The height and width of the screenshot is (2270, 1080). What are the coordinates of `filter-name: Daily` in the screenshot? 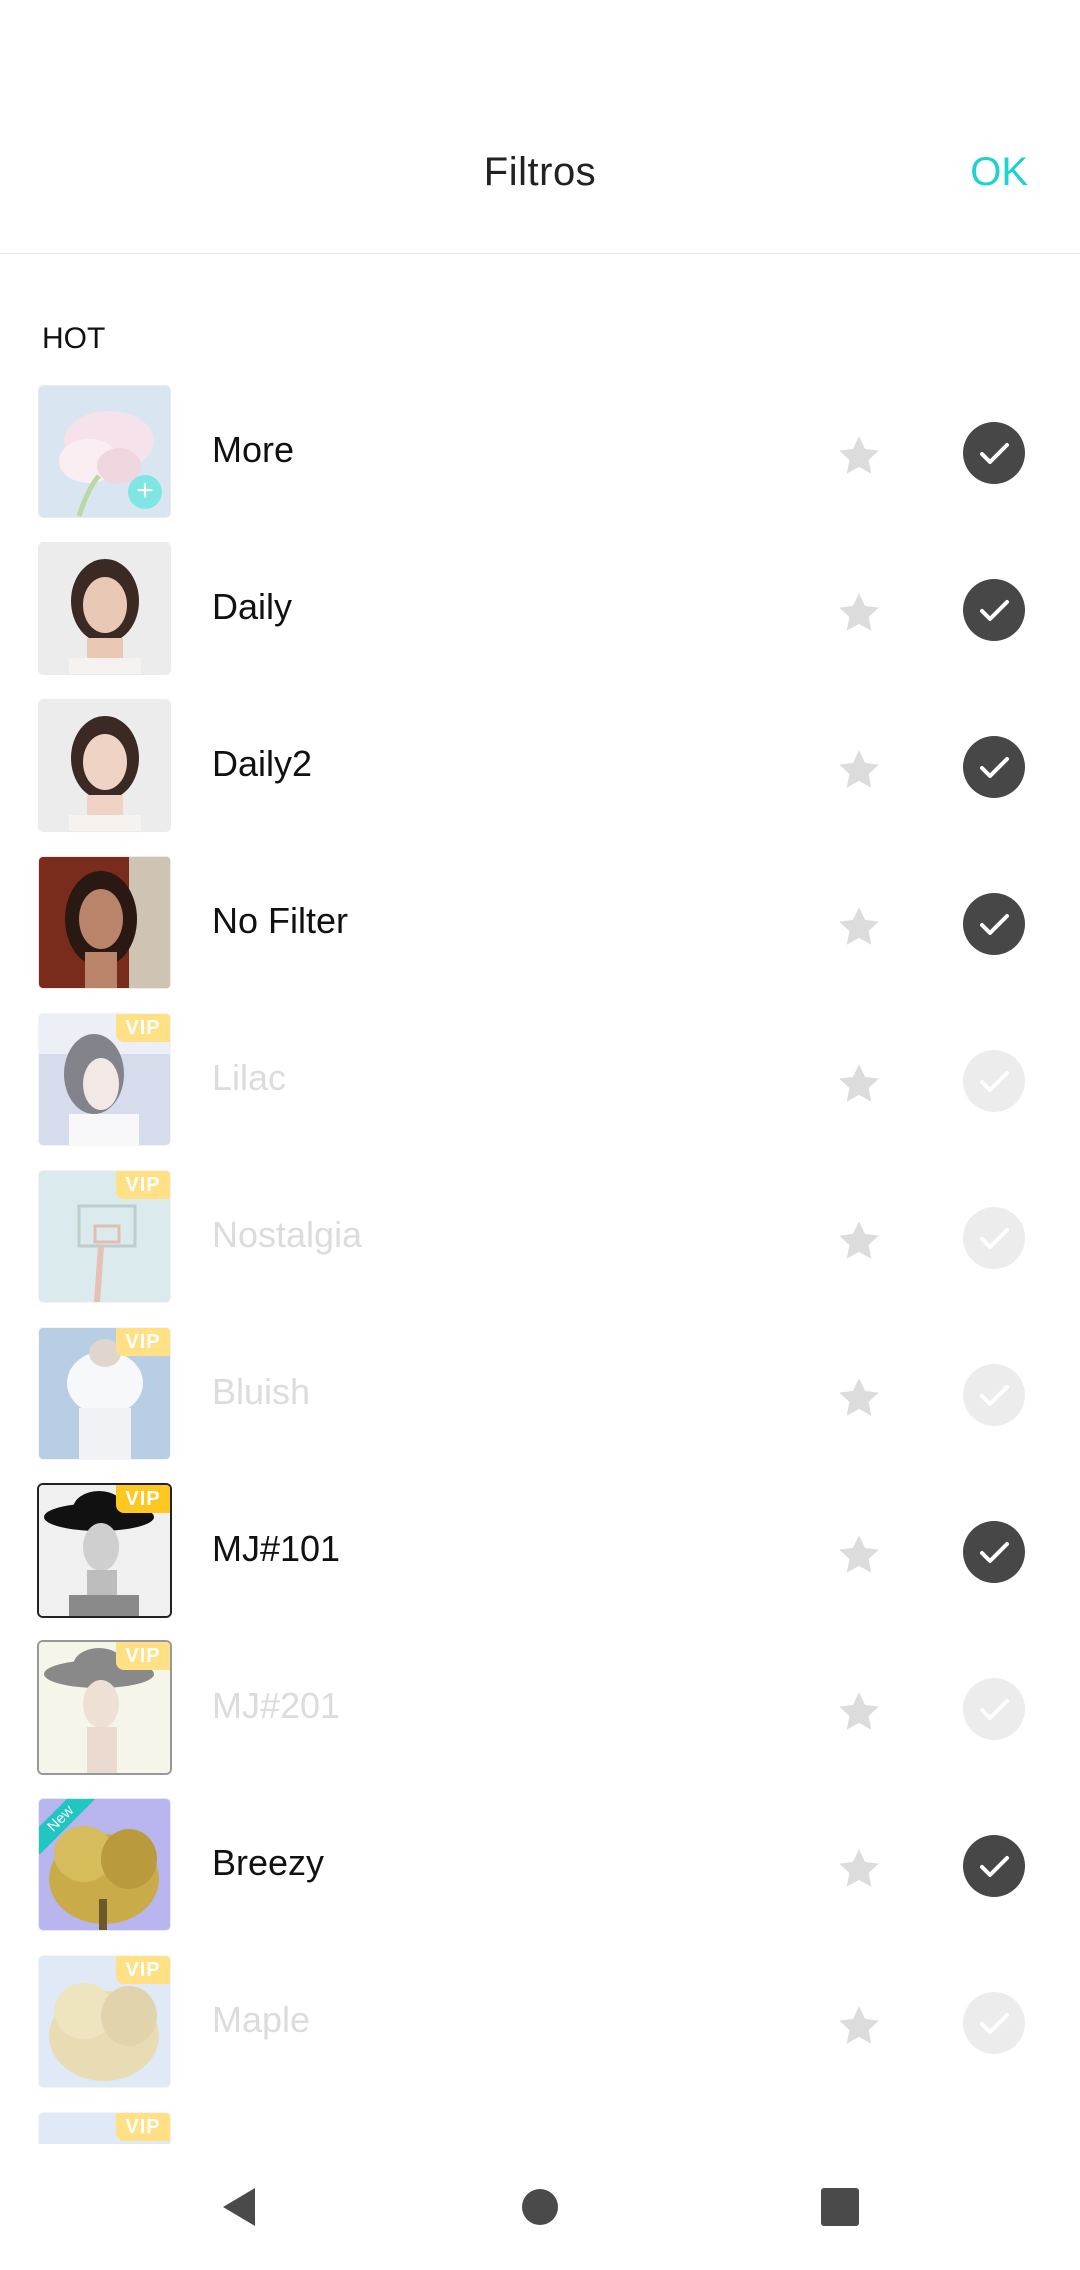 It's located at (252, 606).